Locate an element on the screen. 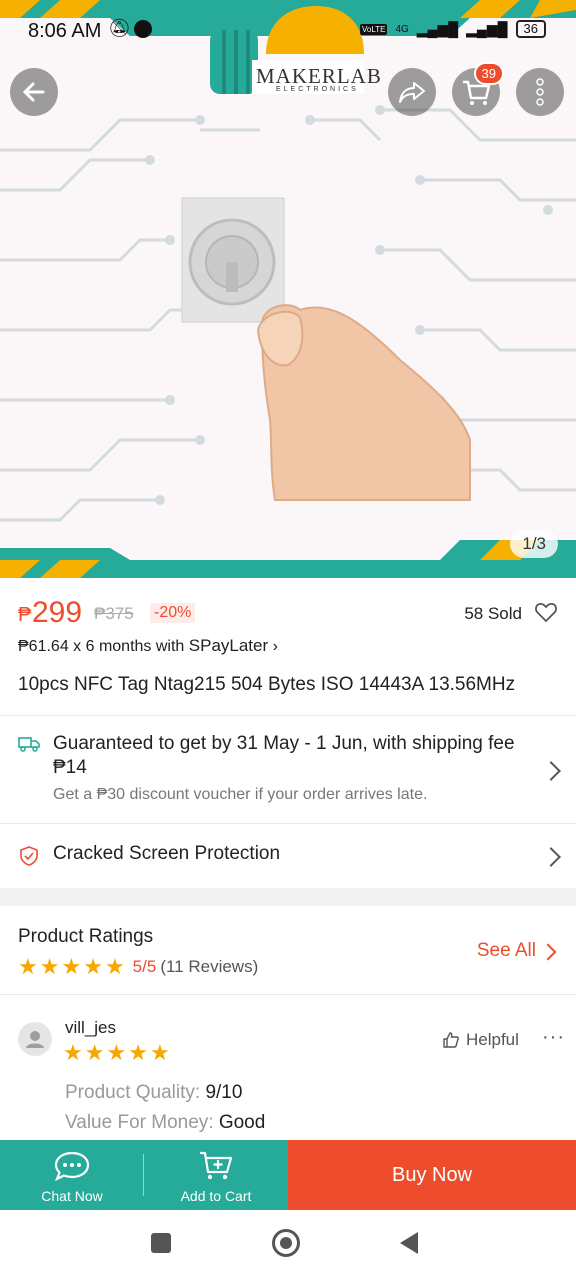 Image resolution: width=576 pixels, height=1280 pixels. arrow-left-icon is located at coordinates (33, 92).